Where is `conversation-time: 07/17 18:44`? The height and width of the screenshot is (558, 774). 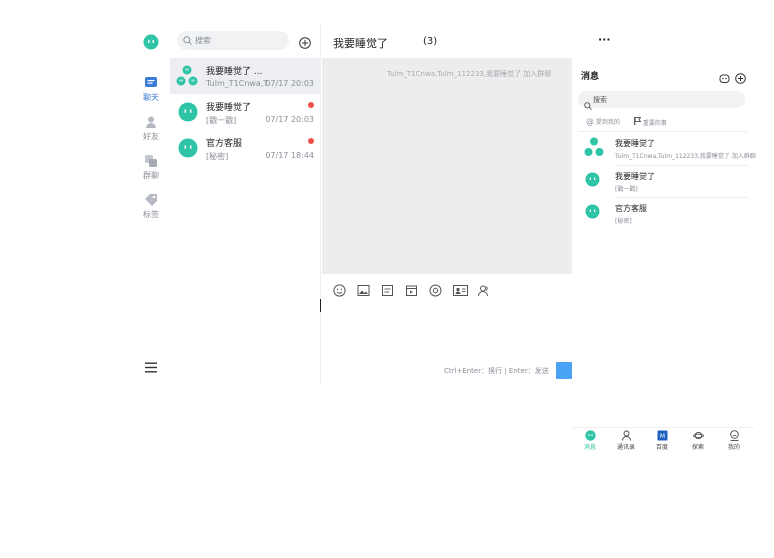 conversation-time: 07/17 18:44 is located at coordinates (289, 155).